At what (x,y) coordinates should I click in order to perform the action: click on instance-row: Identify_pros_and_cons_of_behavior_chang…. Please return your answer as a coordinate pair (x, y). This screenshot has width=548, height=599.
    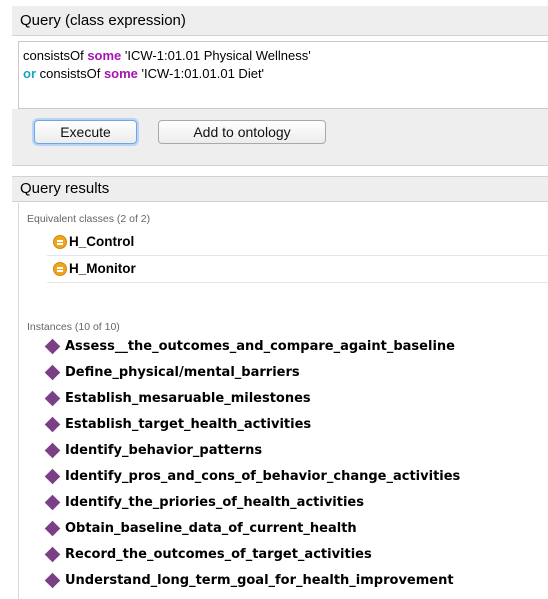
    Looking at the image, I should click on (295, 477).